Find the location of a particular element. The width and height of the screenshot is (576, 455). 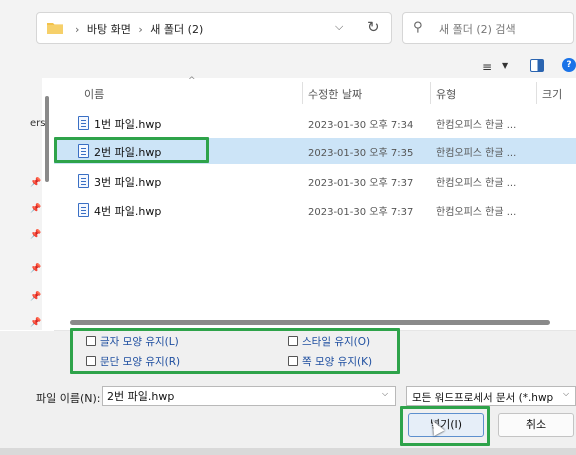

file-name: 1번 파일.hwp is located at coordinates (128, 124).